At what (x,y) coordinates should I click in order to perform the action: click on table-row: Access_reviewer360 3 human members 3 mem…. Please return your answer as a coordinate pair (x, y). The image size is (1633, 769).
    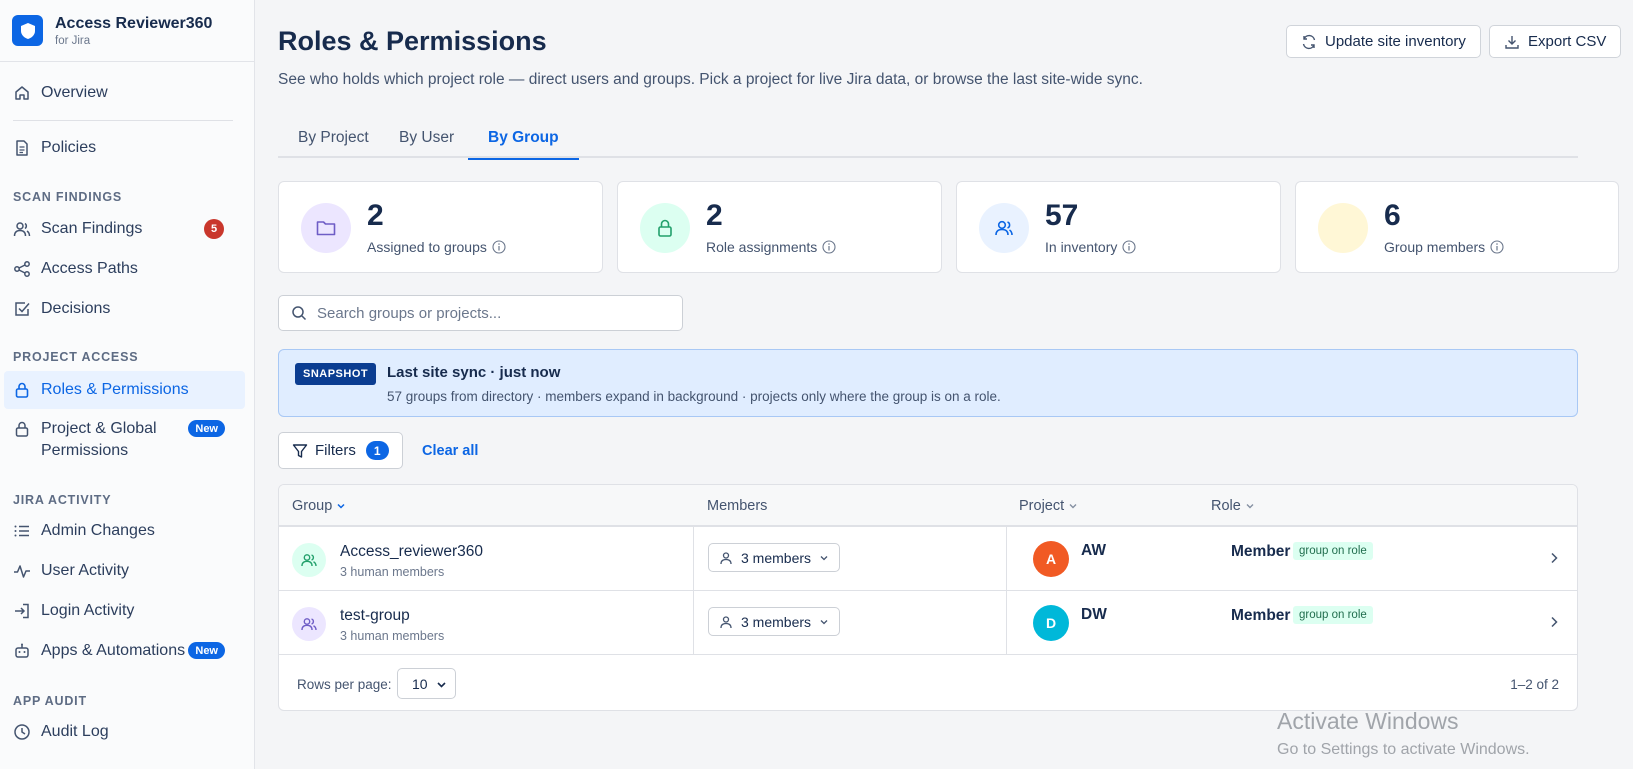
    Looking at the image, I should click on (928, 559).